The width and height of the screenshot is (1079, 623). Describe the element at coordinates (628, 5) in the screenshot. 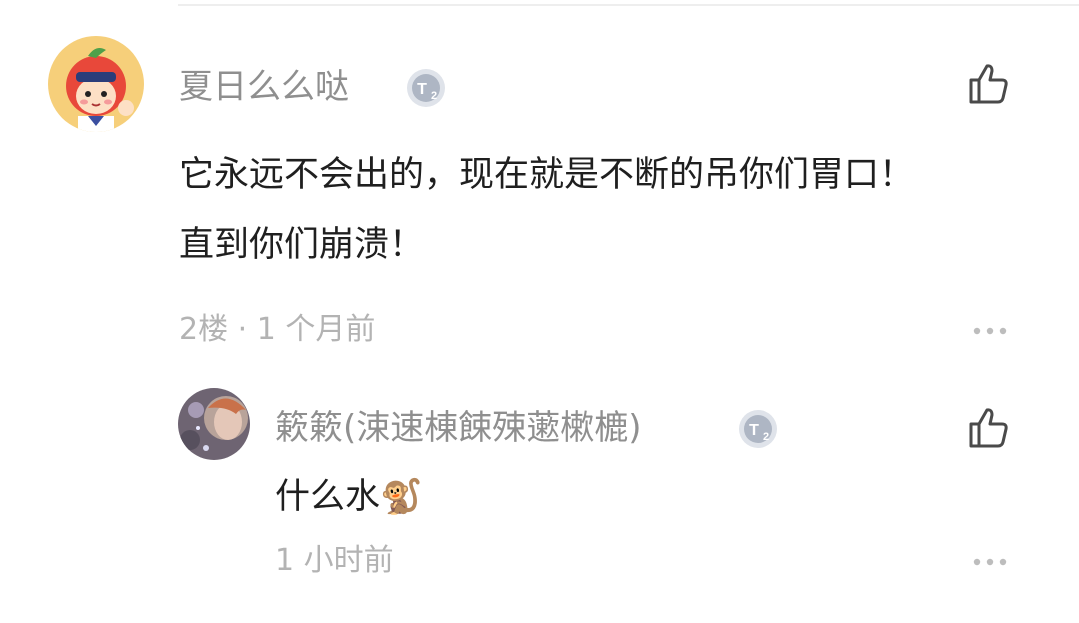

I see `divider` at that location.